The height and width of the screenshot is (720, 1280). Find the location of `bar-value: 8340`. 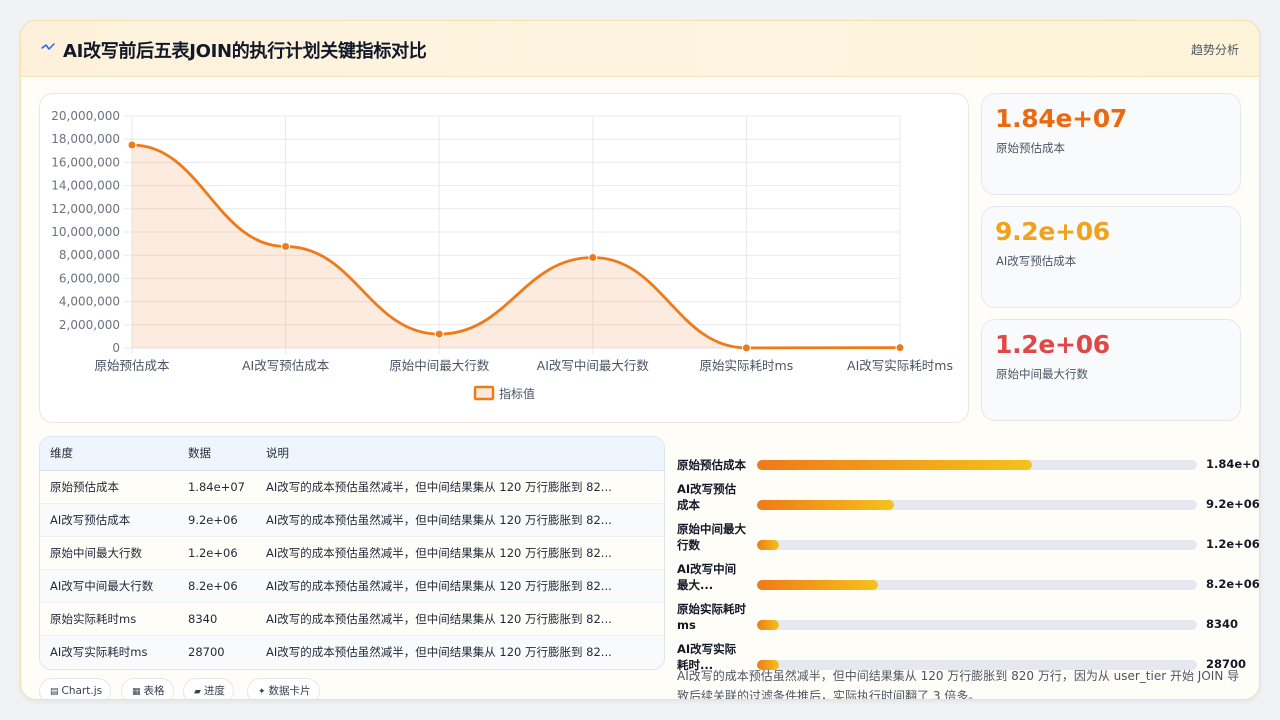

bar-value: 8340 is located at coordinates (1222, 624).